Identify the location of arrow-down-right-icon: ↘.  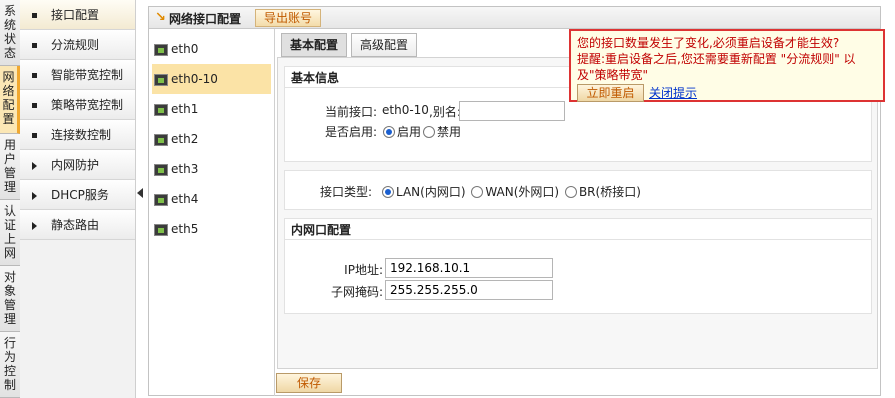
(160, 17).